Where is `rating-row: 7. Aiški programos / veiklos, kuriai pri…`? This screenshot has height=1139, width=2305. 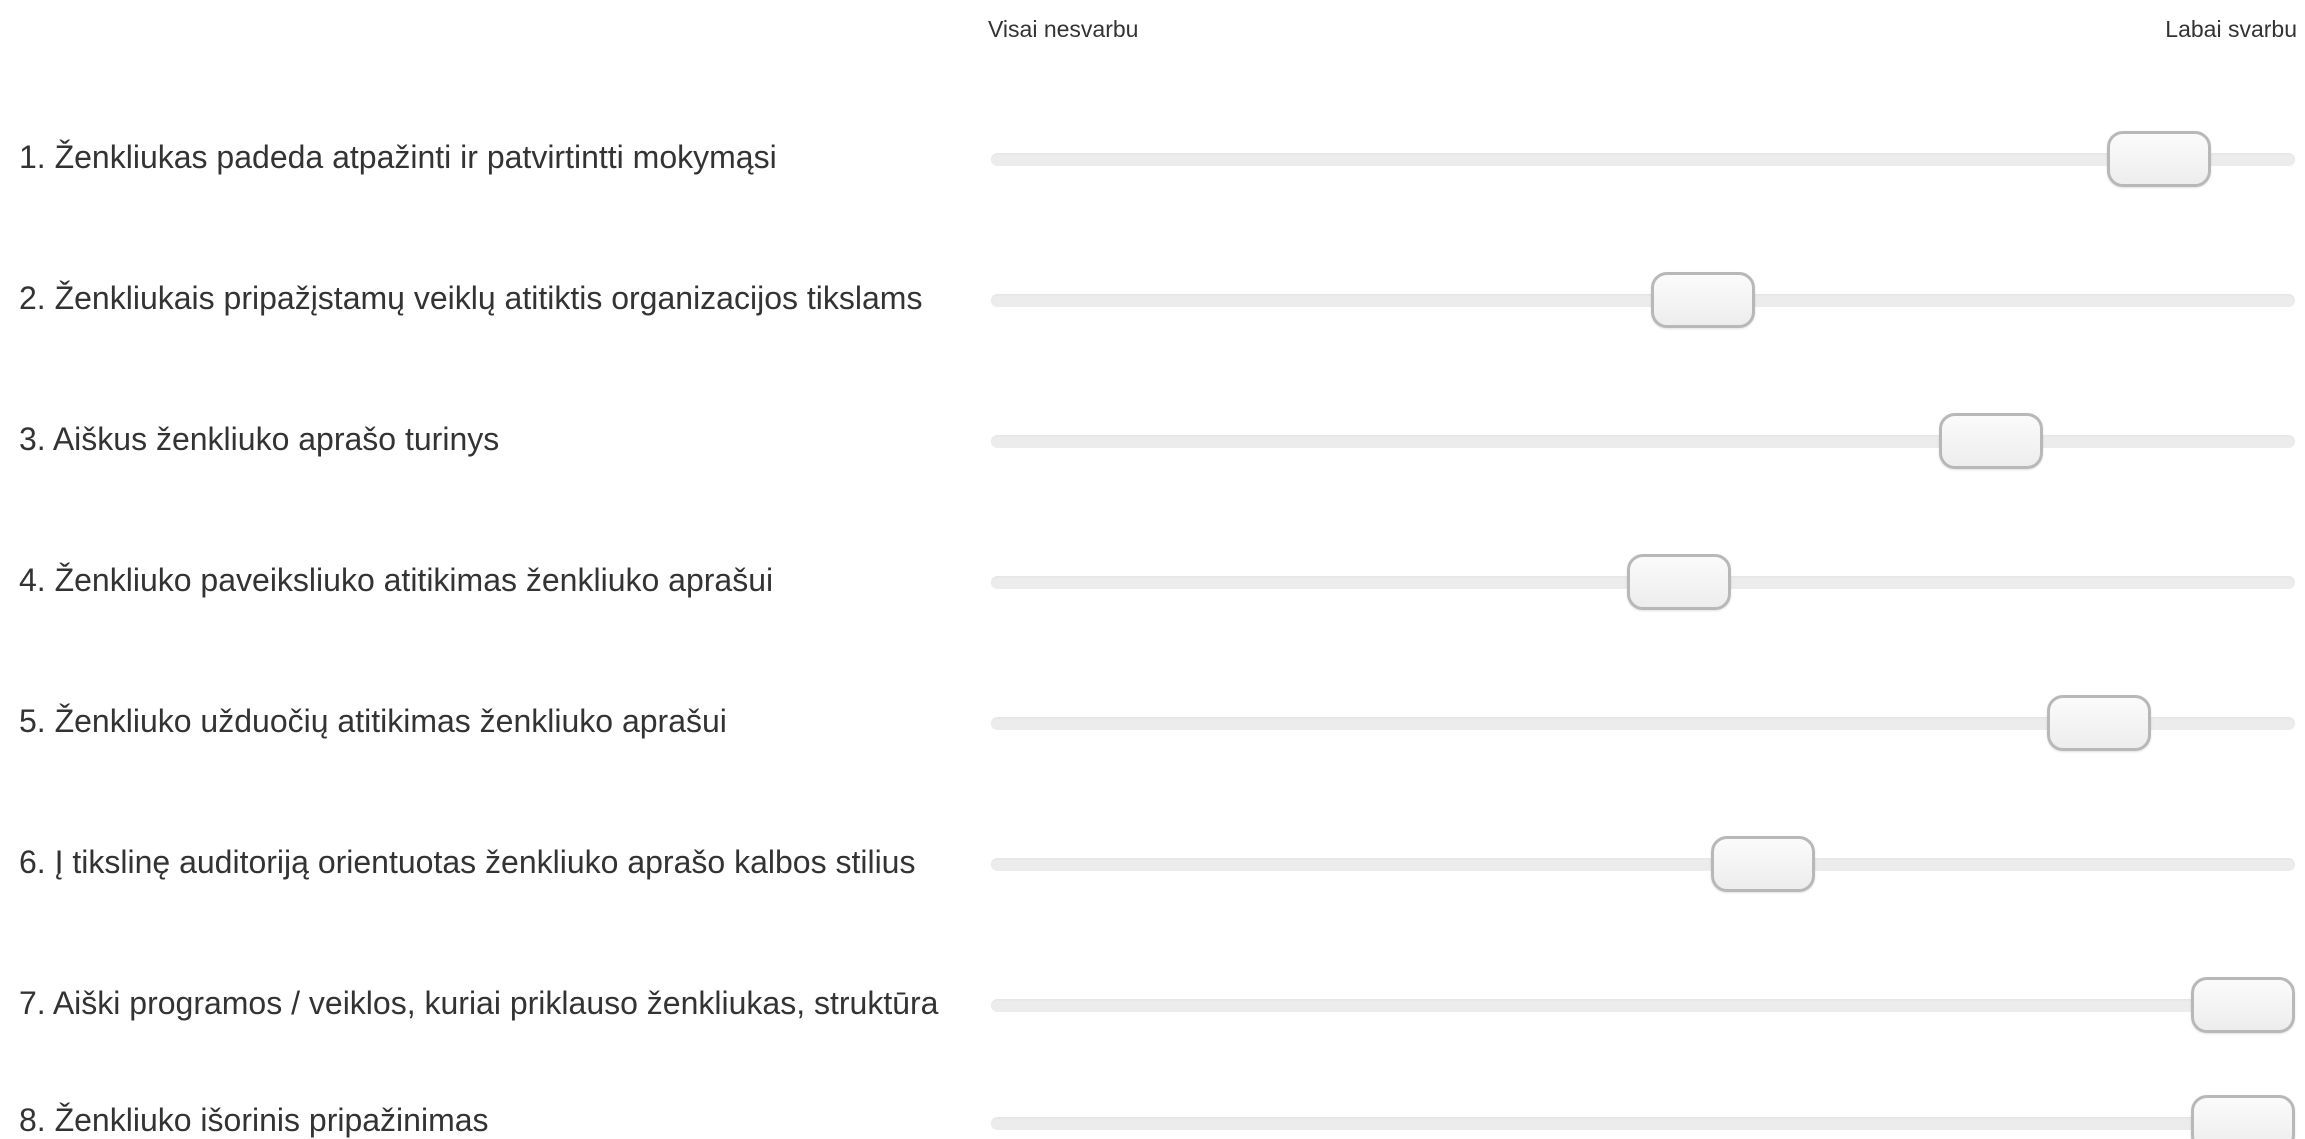 rating-row: 7. Aiški programos / veiklos, kuriai pri… is located at coordinates (1152, 1013).